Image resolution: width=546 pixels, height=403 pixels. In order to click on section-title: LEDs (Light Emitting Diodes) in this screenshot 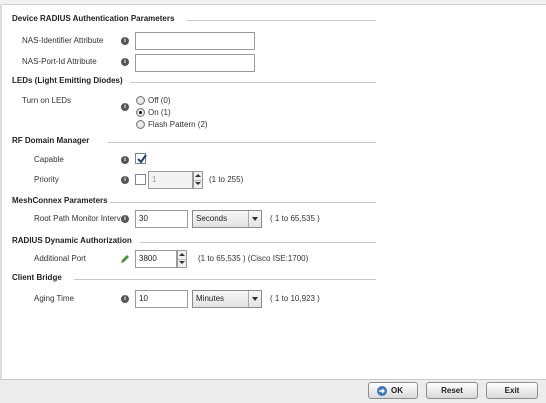, I will do `click(67, 80)`.